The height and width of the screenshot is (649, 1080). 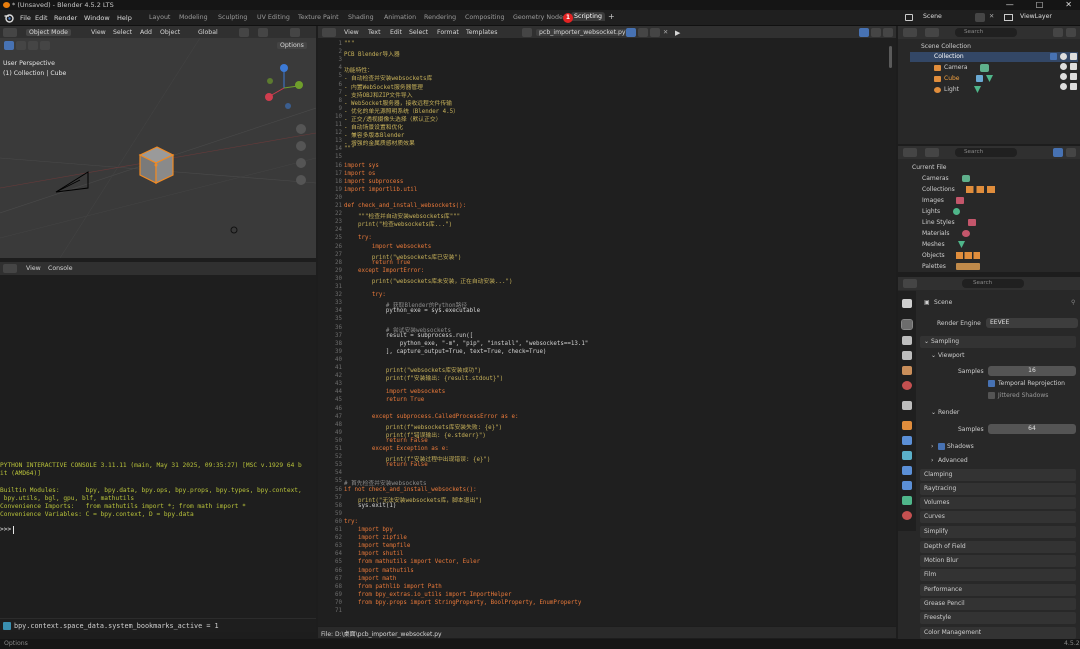 I want to click on shadows-title: Shadows, so click(x=960, y=446).